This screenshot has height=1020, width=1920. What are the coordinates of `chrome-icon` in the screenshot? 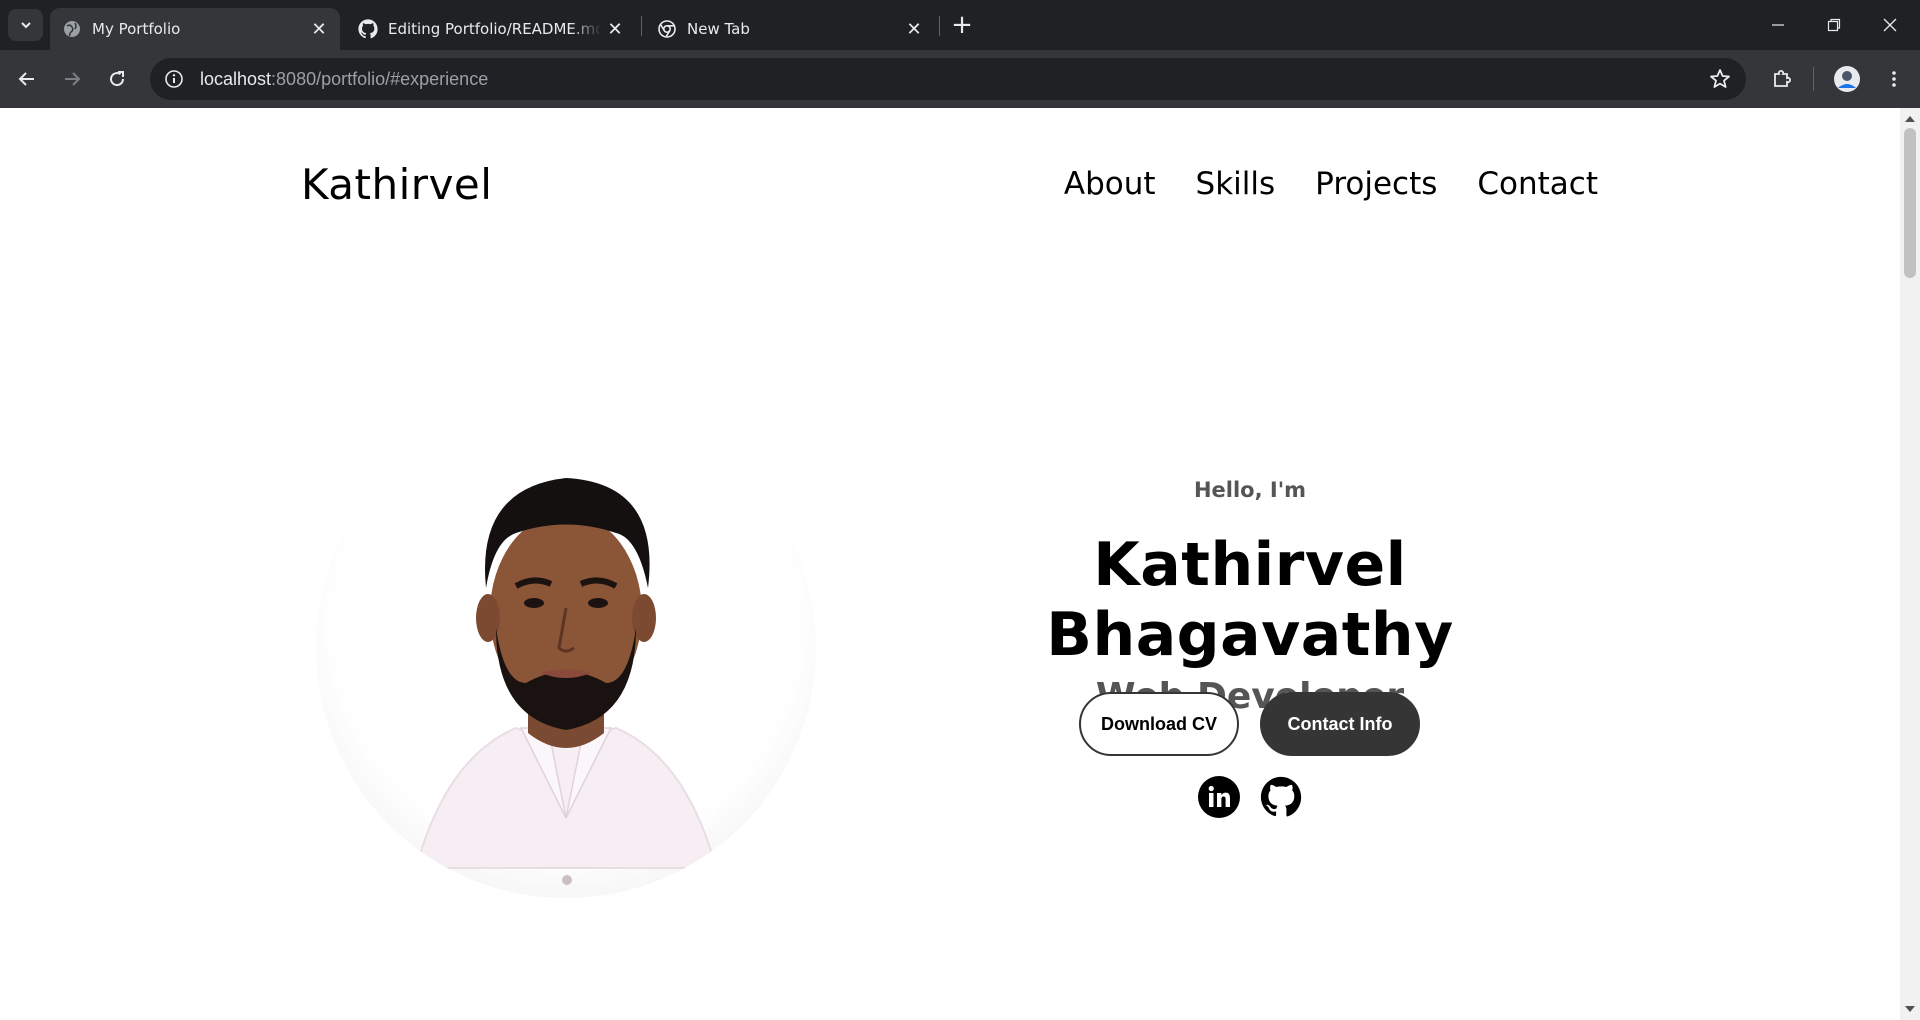 It's located at (667, 29).